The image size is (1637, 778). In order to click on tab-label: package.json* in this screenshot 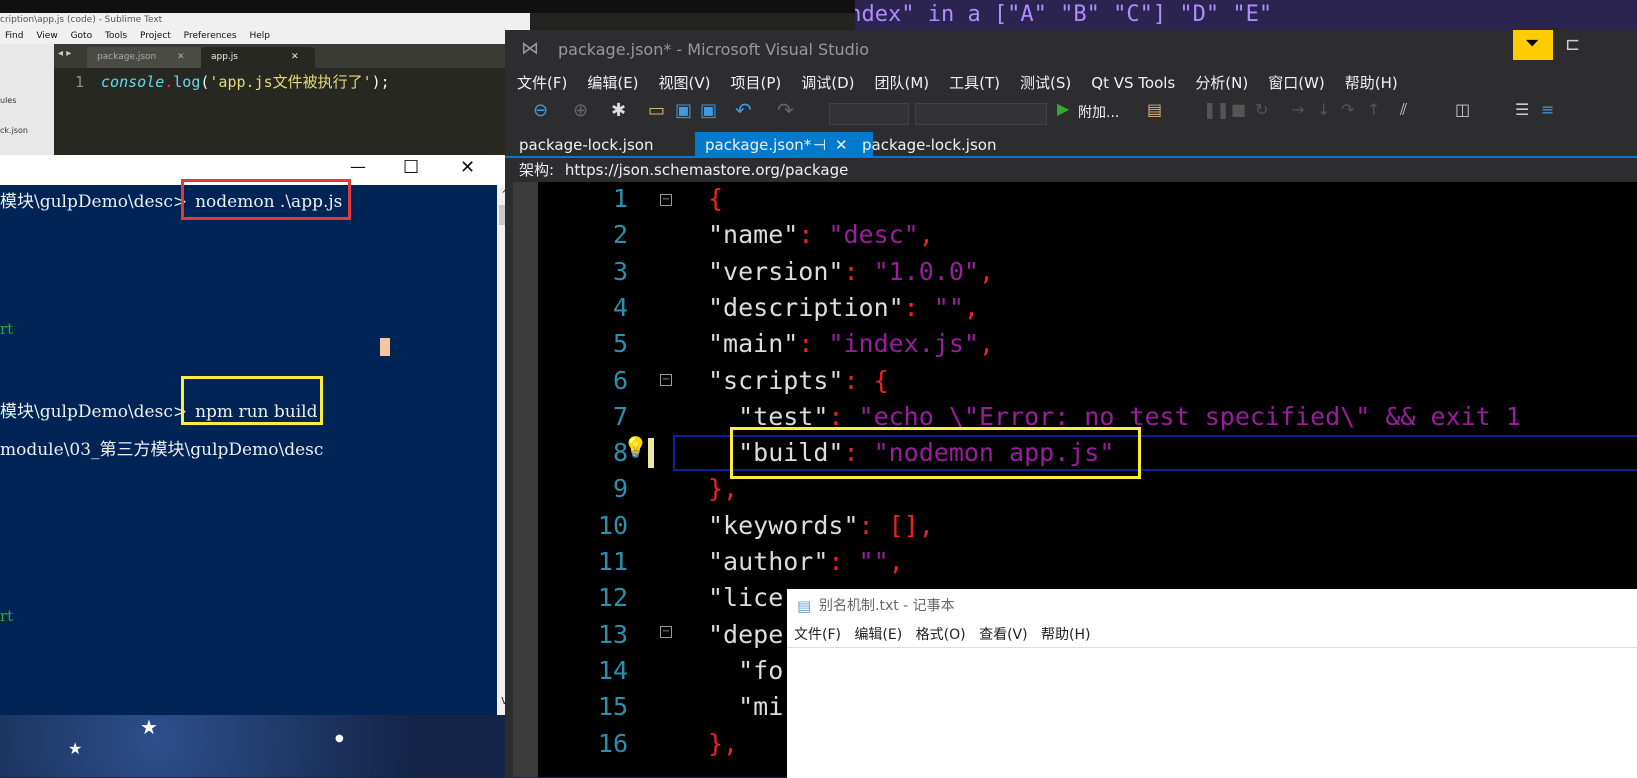, I will do `click(758, 145)`.